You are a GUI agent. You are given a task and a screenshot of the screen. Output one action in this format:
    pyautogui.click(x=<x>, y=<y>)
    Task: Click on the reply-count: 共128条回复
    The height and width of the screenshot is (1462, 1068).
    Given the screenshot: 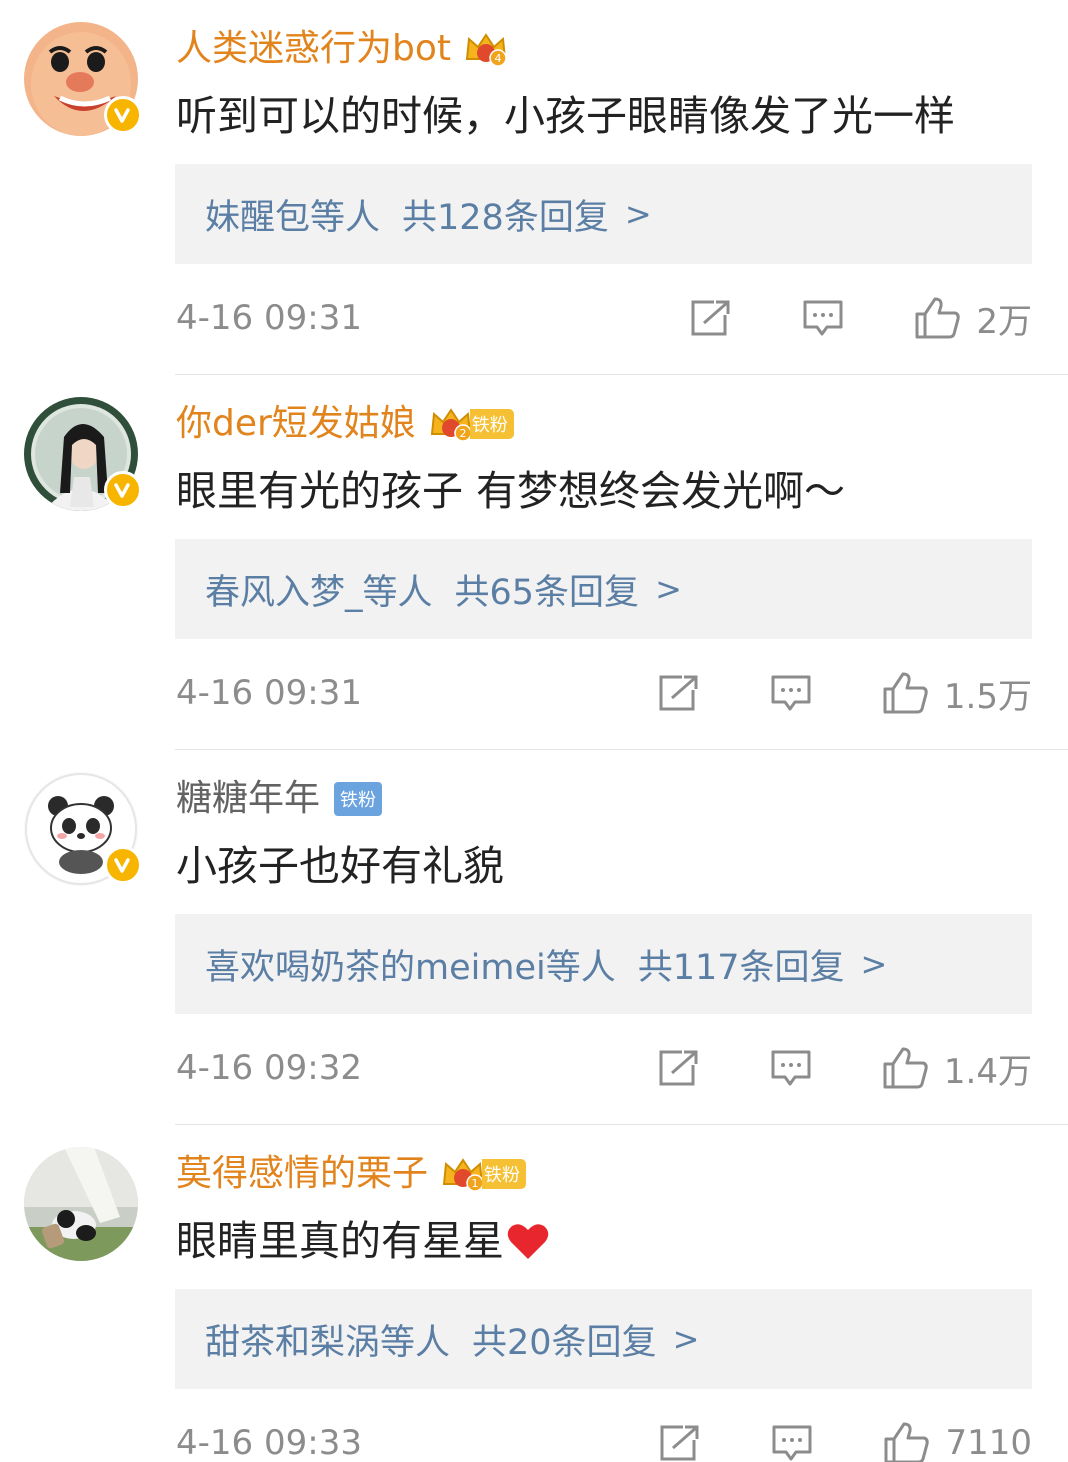 What is the action you would take?
    pyautogui.click(x=505, y=217)
    